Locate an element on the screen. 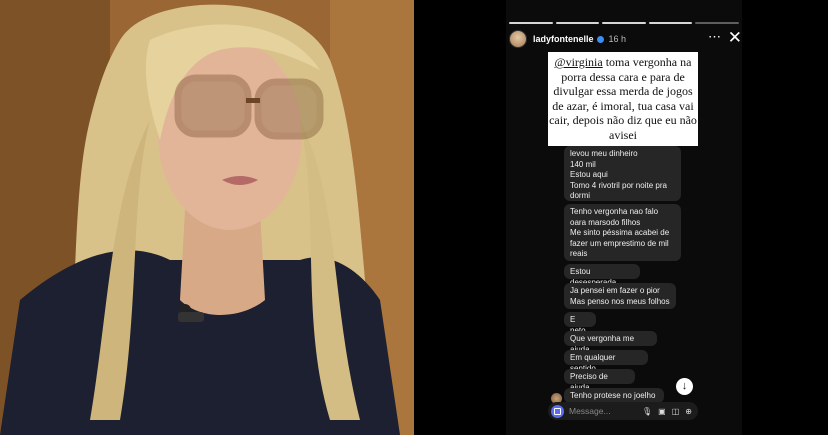  story-progress-bar is located at coordinates (624, 23).